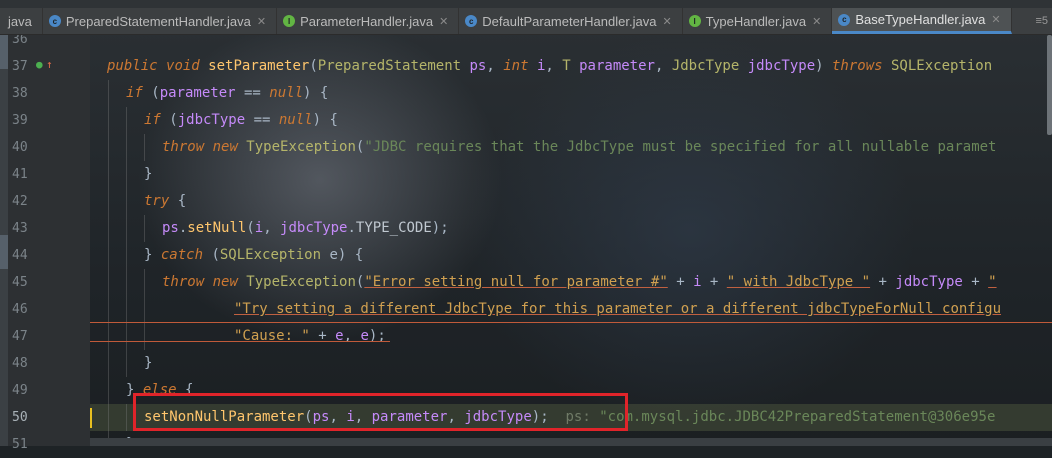  Describe the element at coordinates (296, 282) in the screenshot. I see `type-name: TypeException` at that location.